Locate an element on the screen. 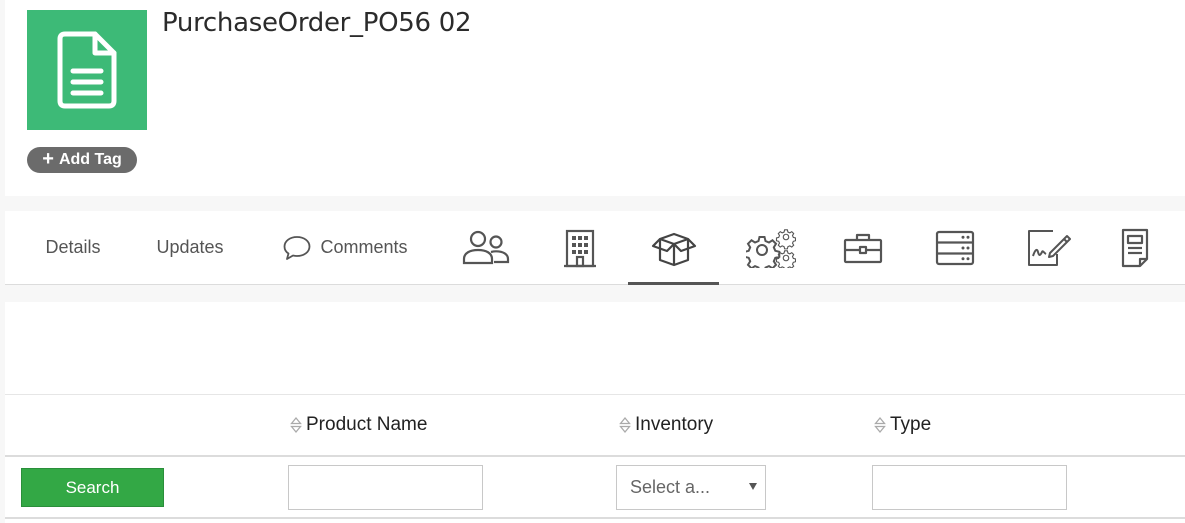  tab-comments: Comments is located at coordinates (345, 247).